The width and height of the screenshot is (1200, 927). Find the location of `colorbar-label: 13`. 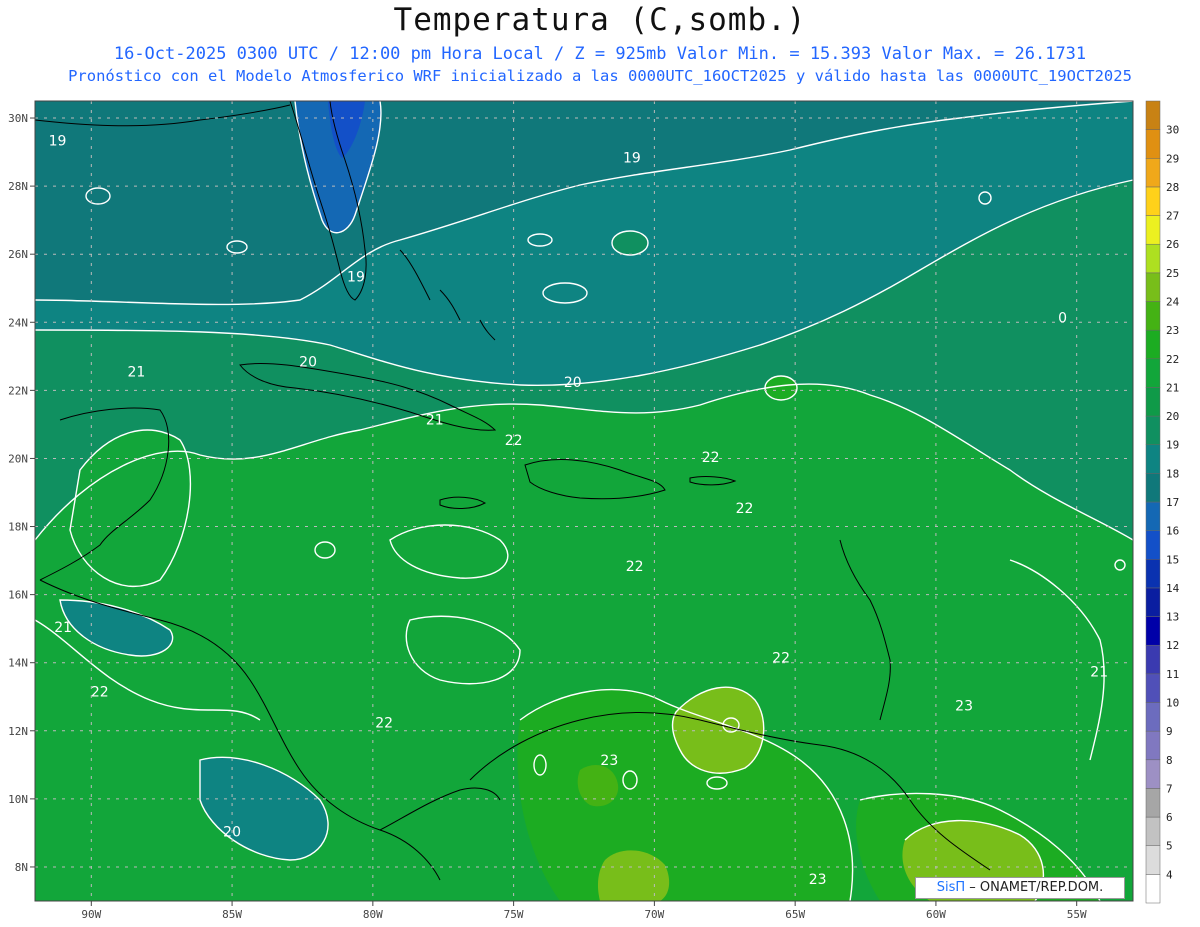

colorbar-label: 13 is located at coordinates (1172, 617).